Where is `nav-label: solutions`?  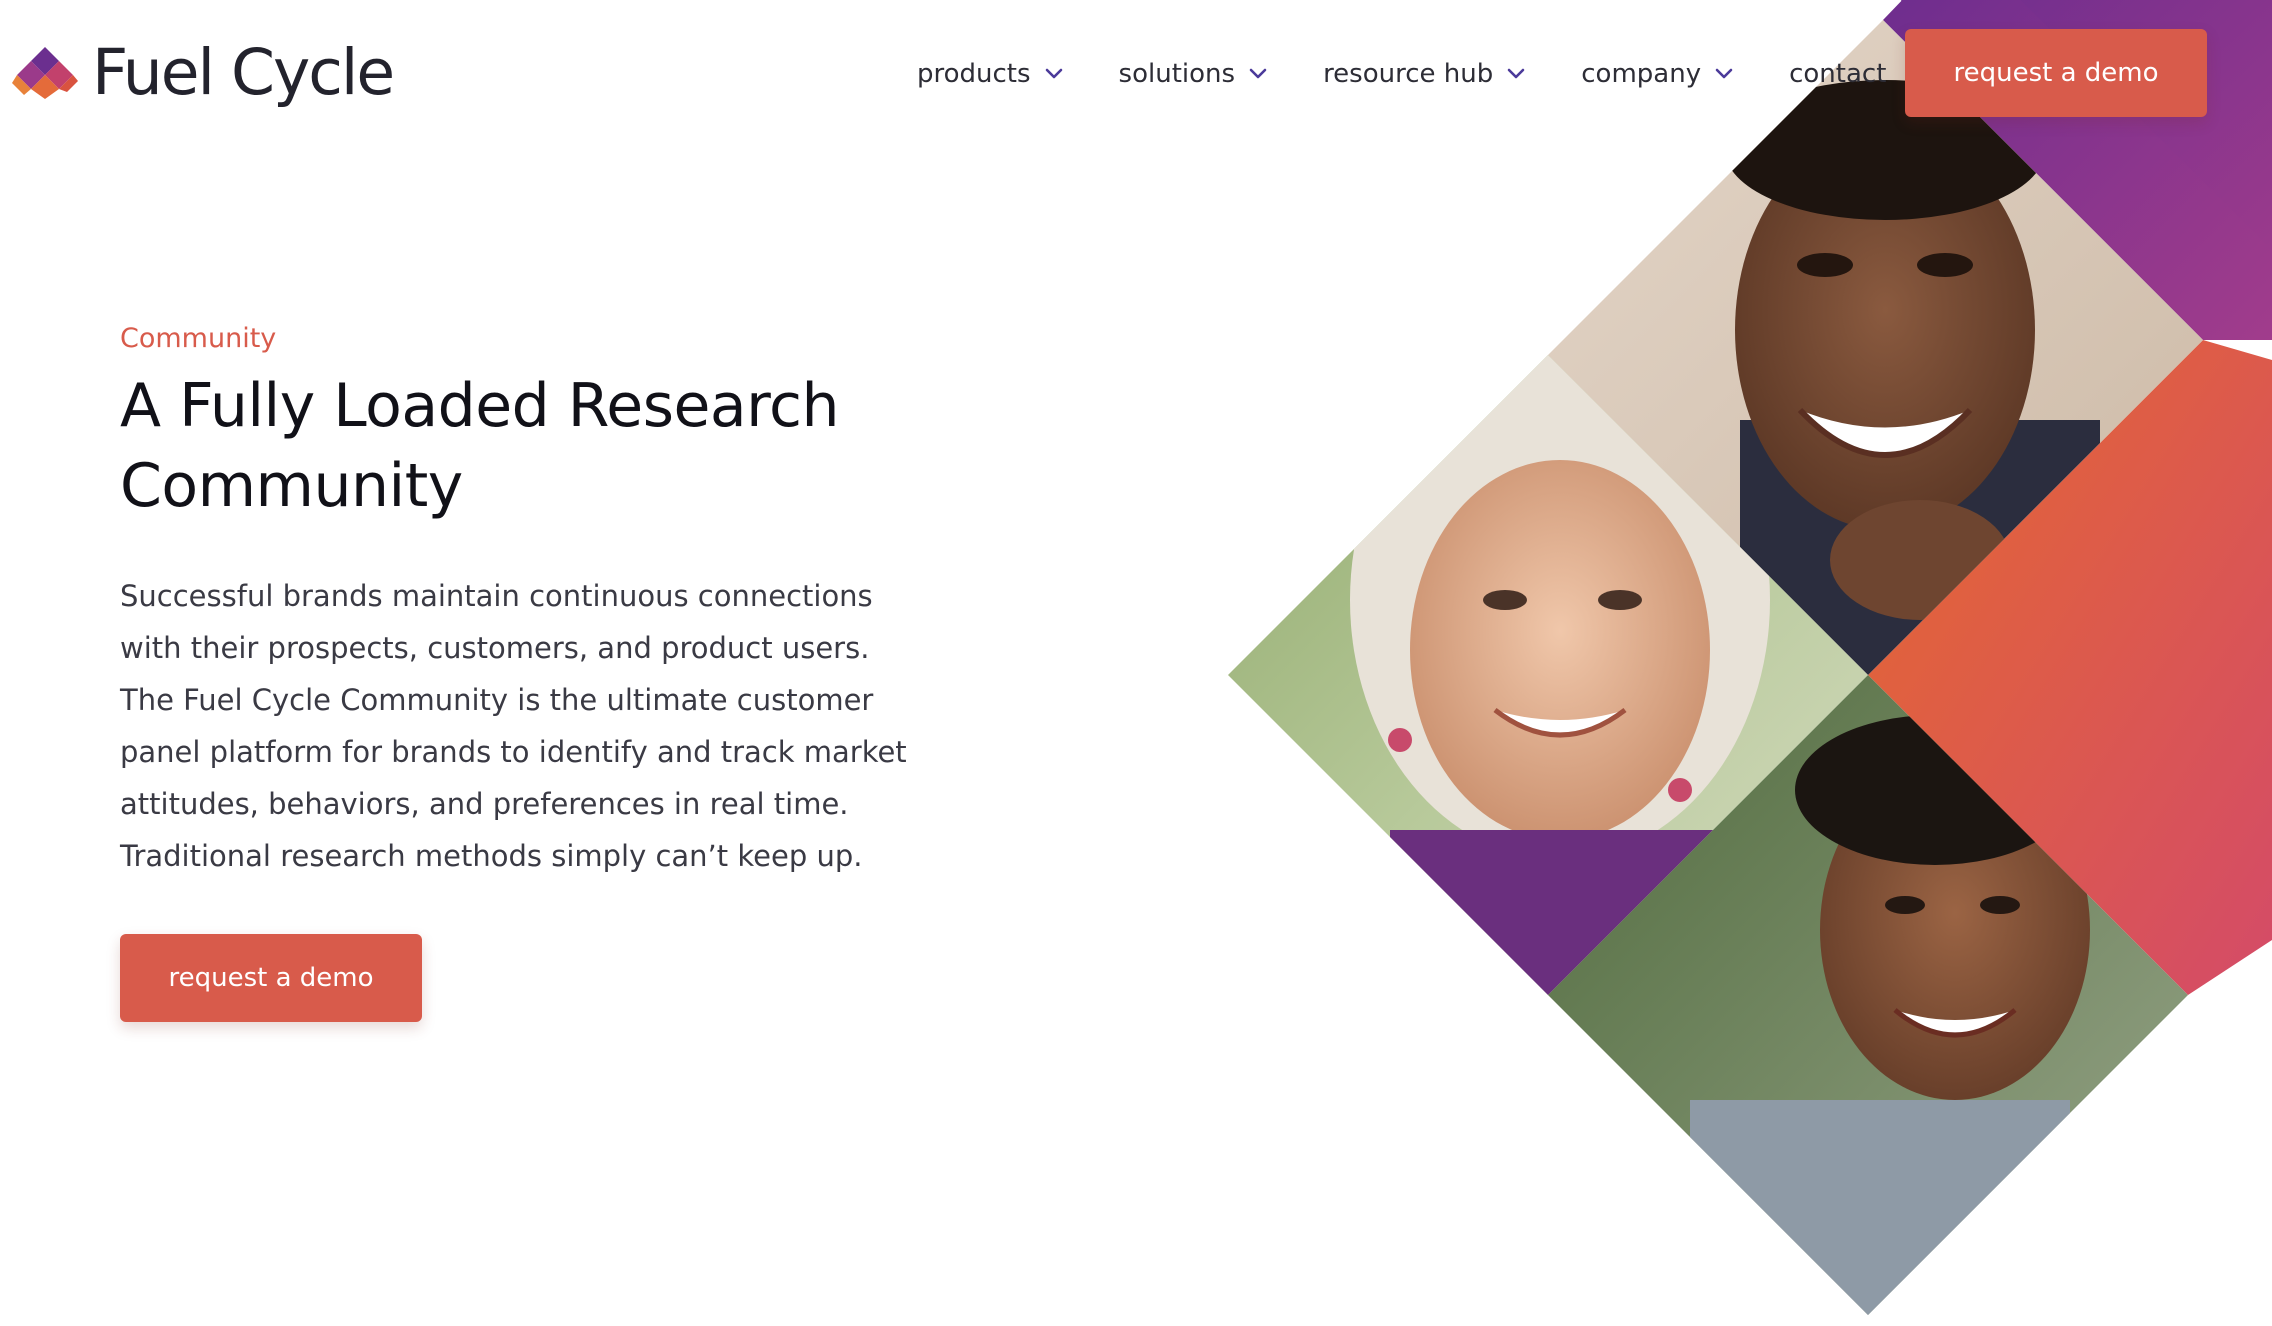
nav-label: solutions is located at coordinates (1177, 74).